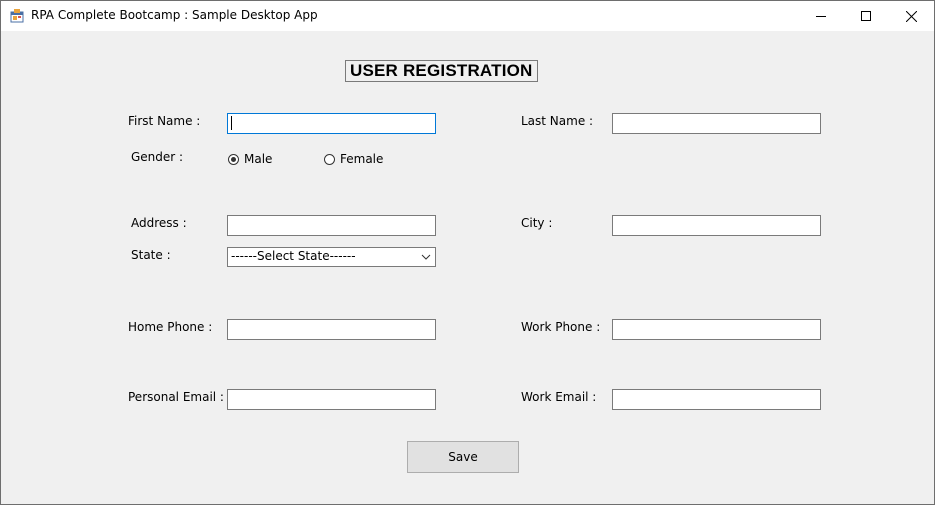  I want to click on gender-female-radio: Female, so click(353, 159).